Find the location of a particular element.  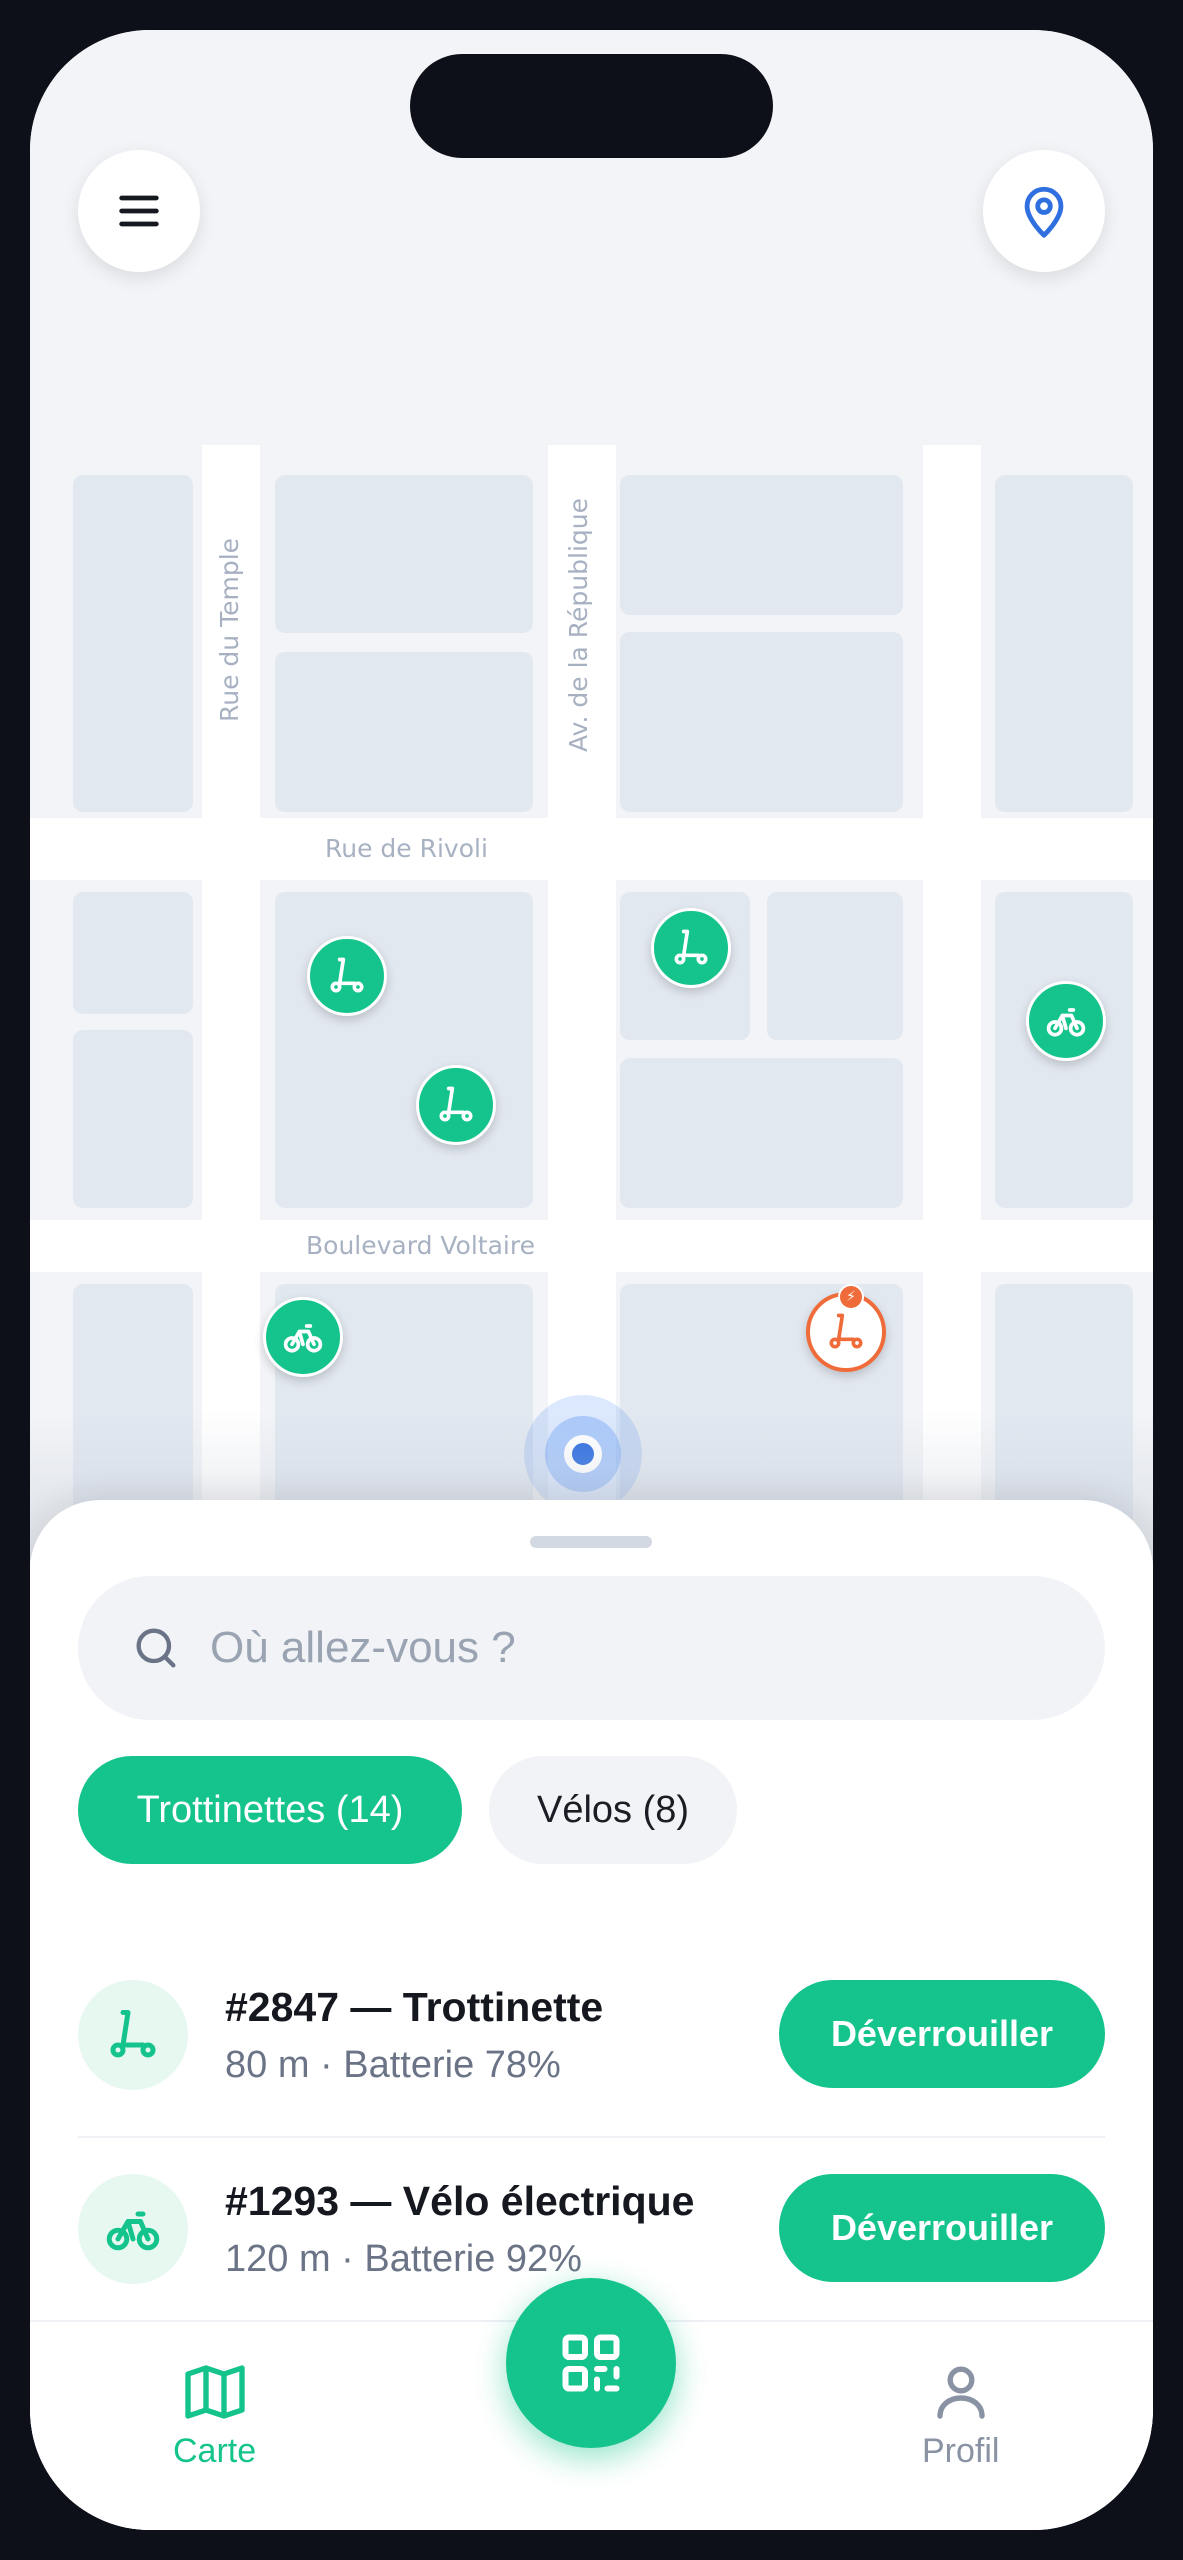

street-label-rue-de-rivoli: Rue de Rivoli is located at coordinates (406, 848).